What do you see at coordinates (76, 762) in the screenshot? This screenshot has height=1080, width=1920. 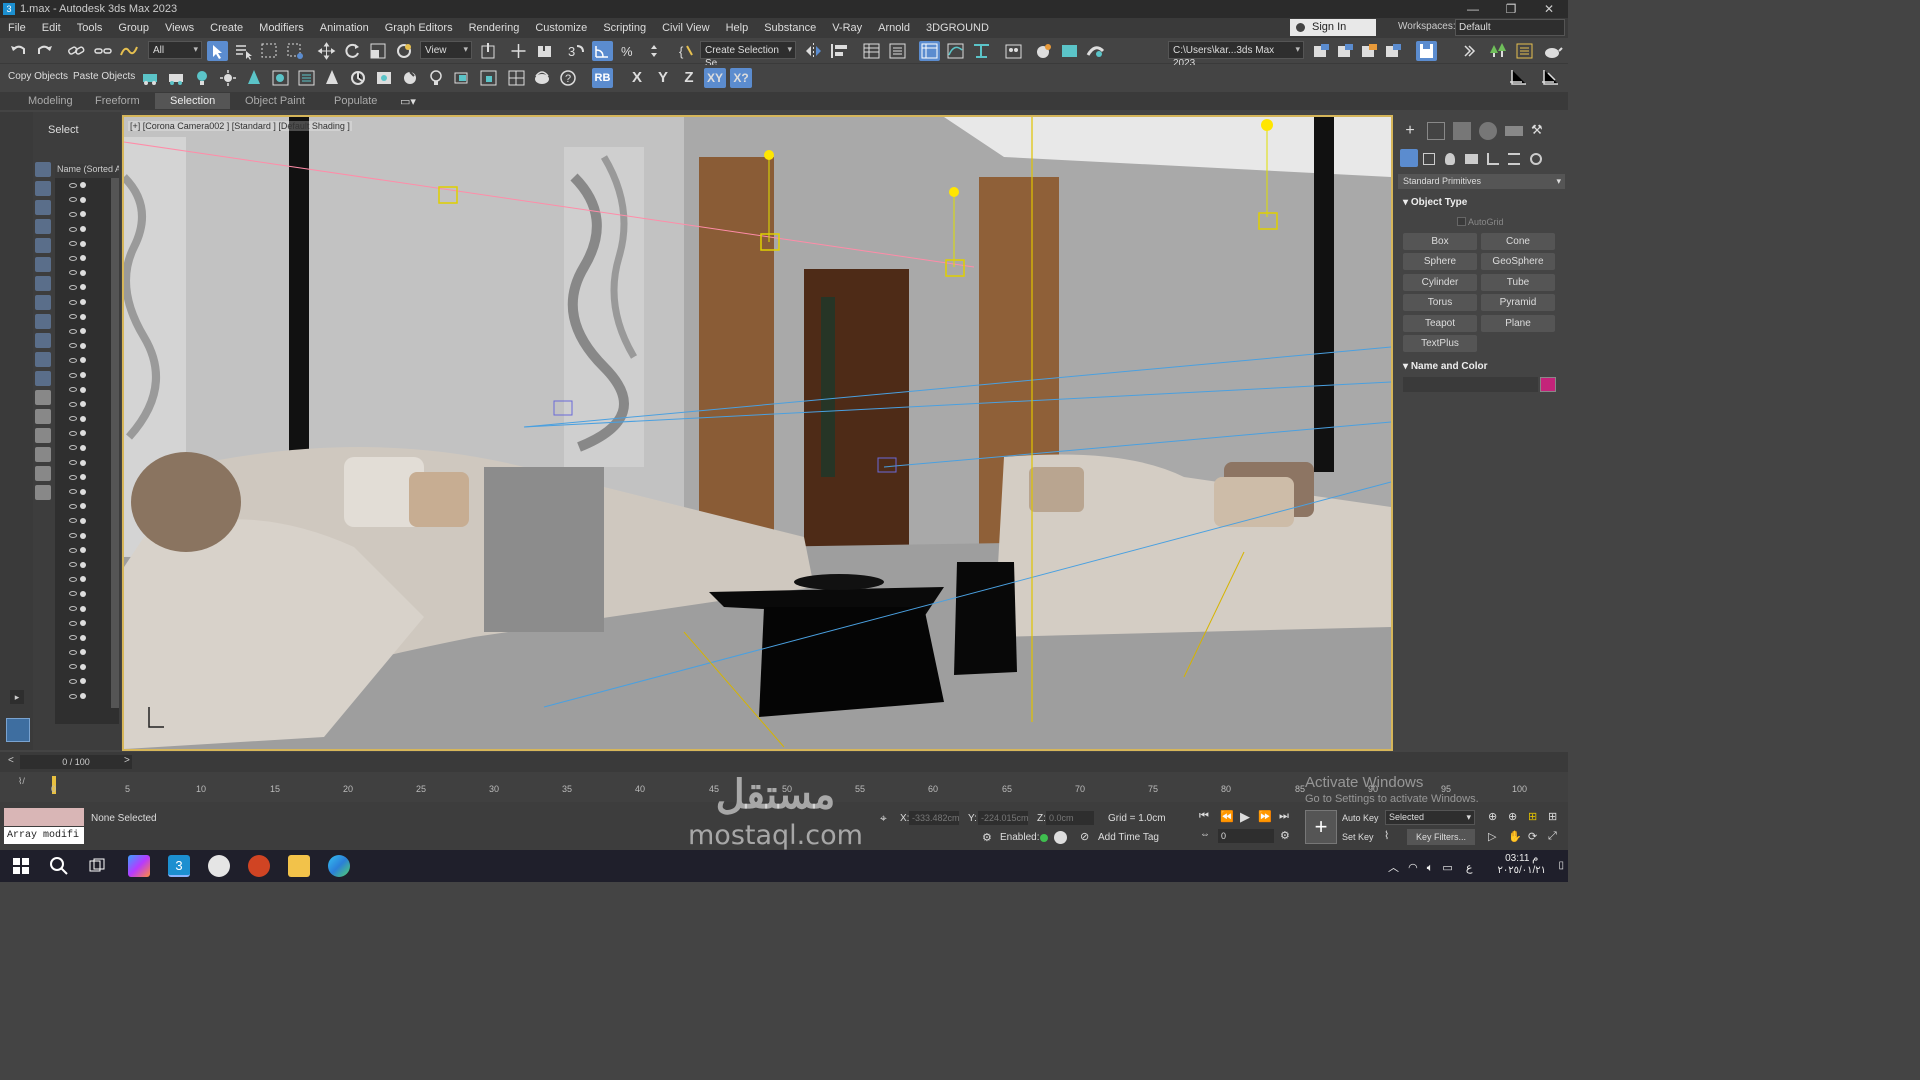 I see `frame-counter: 0 / 100` at bounding box center [76, 762].